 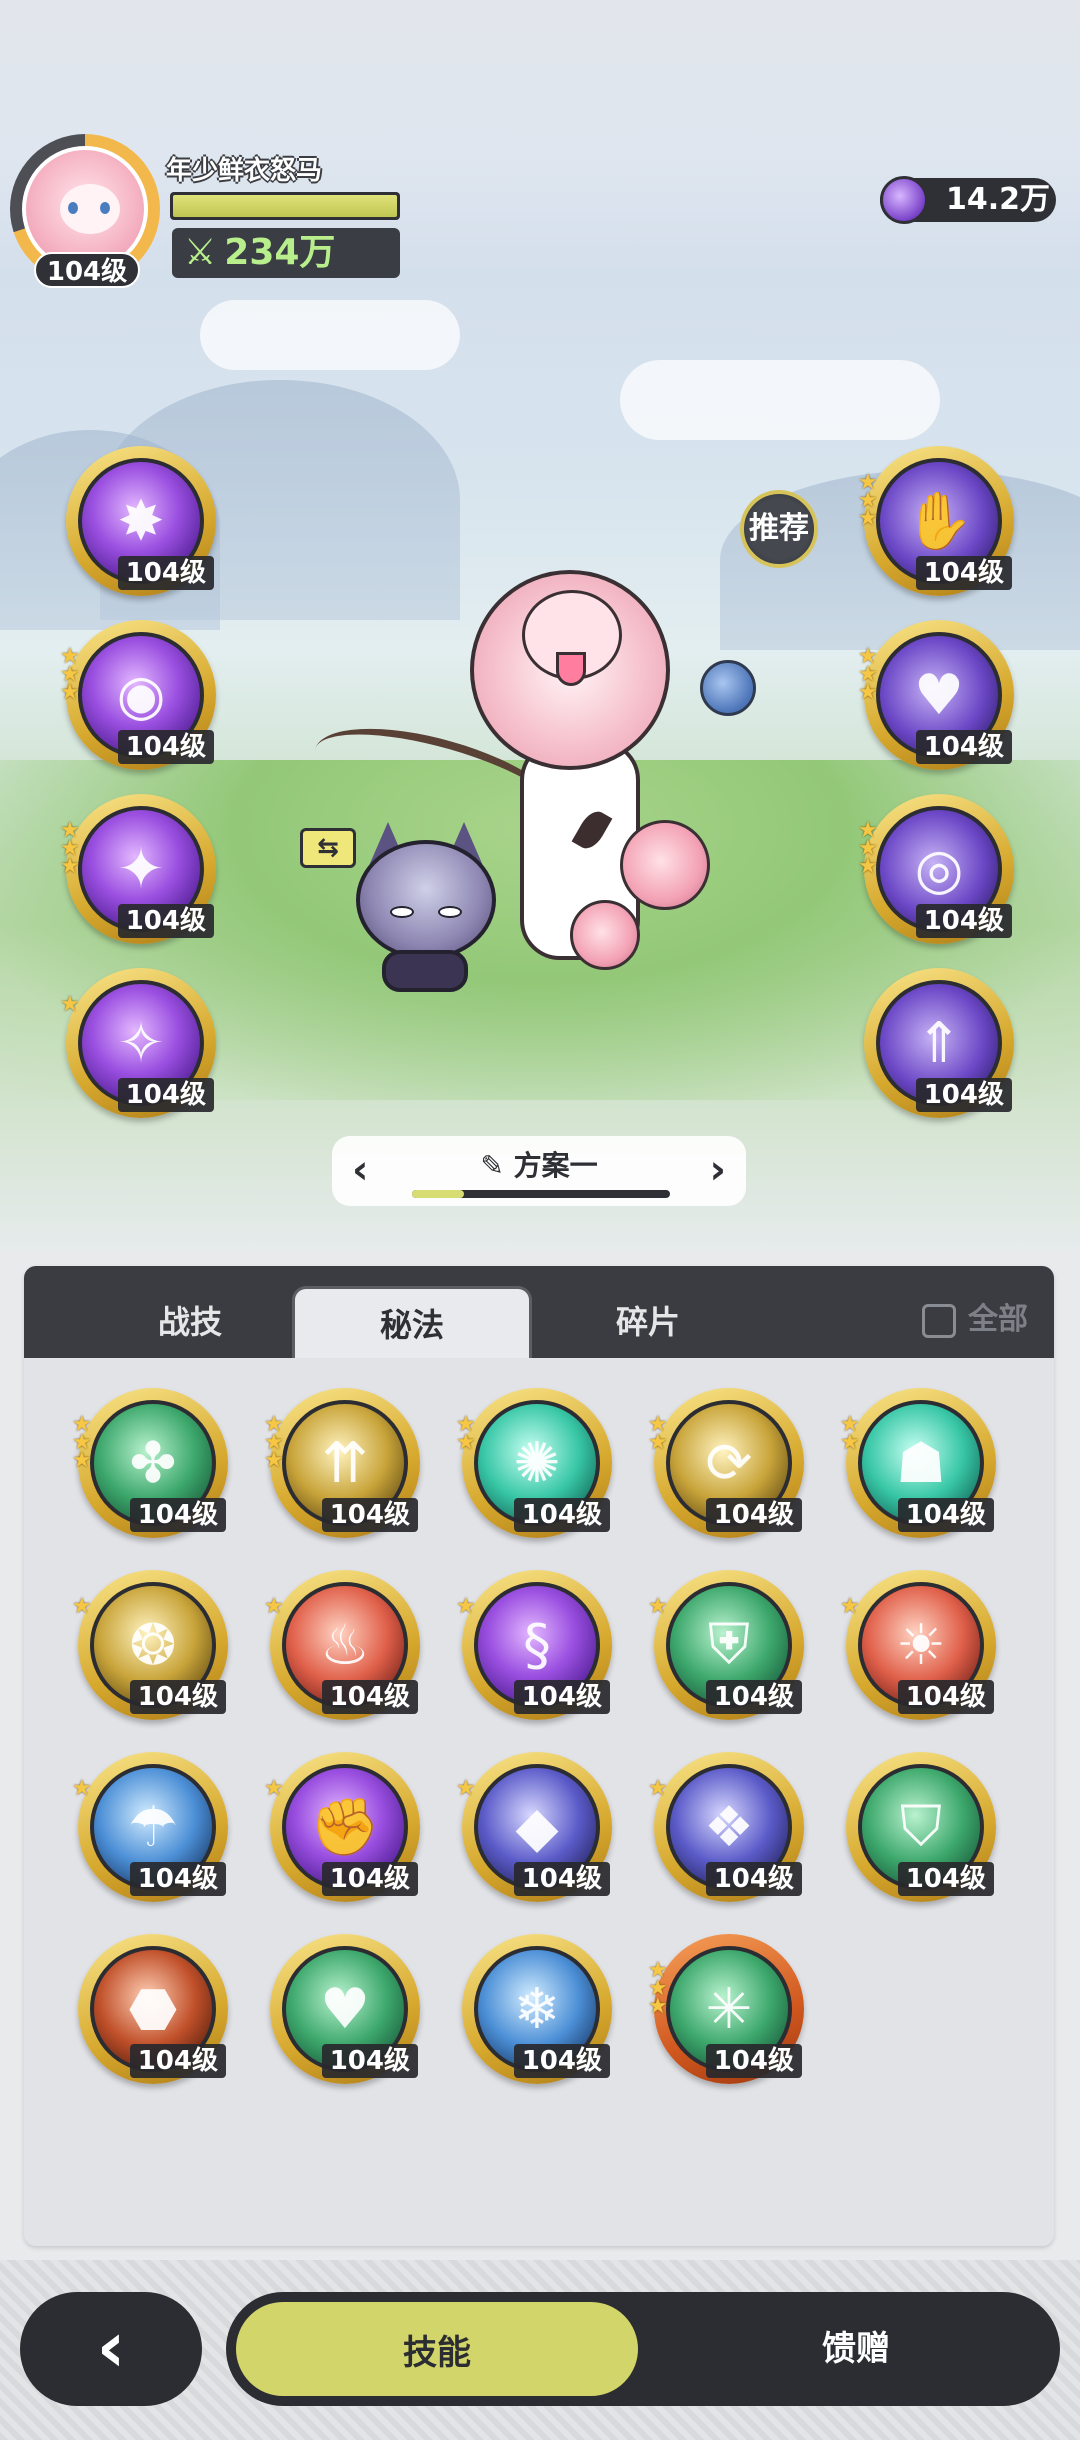 What do you see at coordinates (534, 1827) in the screenshot?
I see `skill-orb: ◆ ★ 104级` at bounding box center [534, 1827].